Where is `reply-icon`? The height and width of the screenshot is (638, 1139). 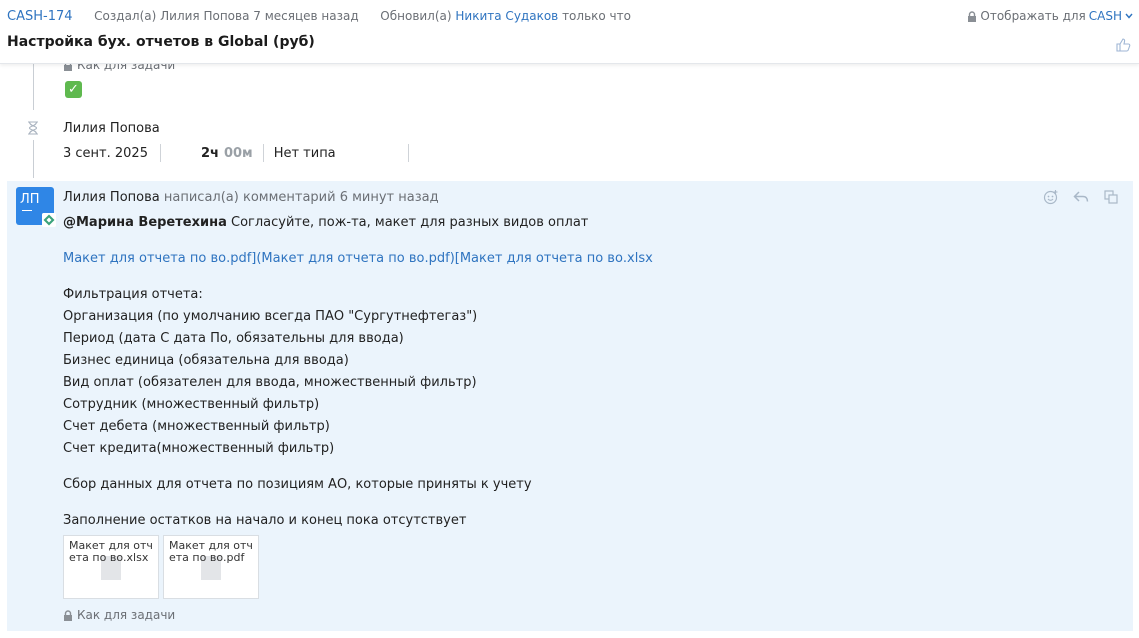
reply-icon is located at coordinates (1081, 197).